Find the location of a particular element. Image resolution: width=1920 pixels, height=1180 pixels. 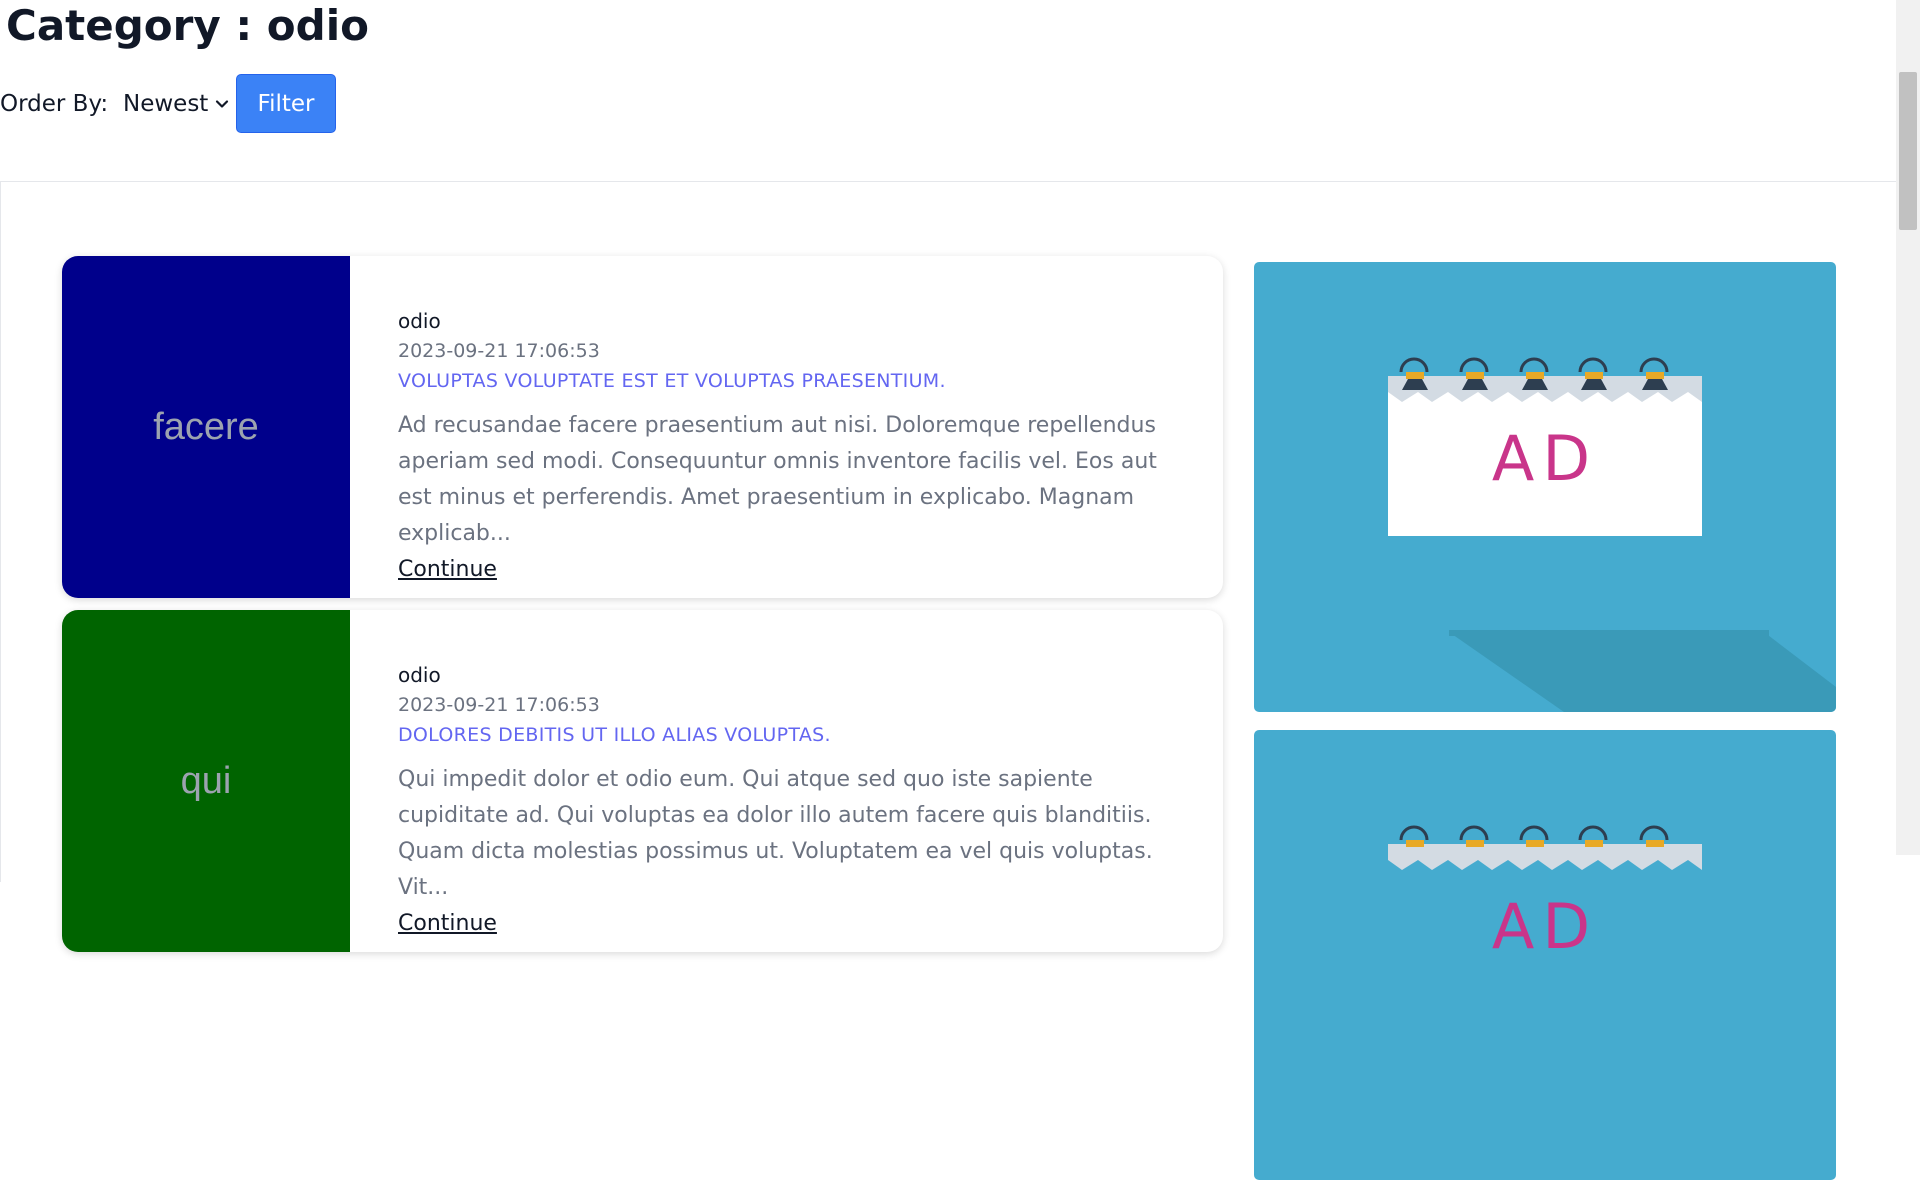

filter-button: Filter is located at coordinates (286, 103).